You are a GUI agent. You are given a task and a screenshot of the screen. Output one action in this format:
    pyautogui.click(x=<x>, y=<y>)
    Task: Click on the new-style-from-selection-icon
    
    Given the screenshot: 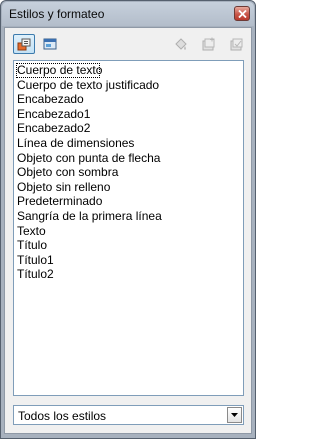 What is the action you would take?
    pyautogui.click(x=208, y=44)
    